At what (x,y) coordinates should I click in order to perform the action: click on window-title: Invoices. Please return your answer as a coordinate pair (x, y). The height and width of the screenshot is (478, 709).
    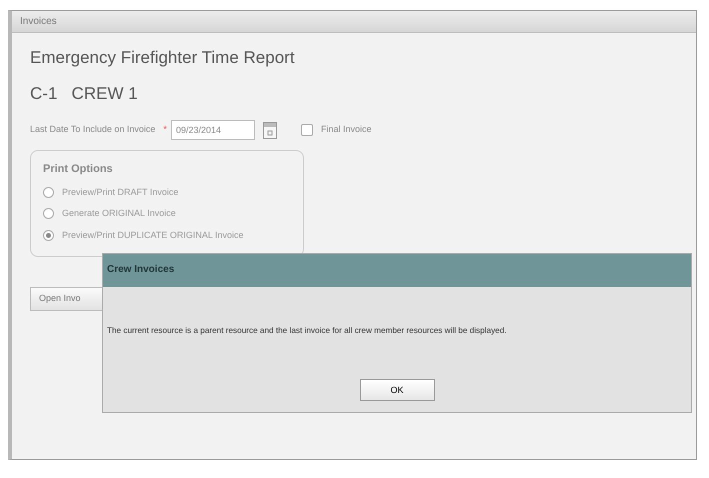
    Looking at the image, I should click on (354, 22).